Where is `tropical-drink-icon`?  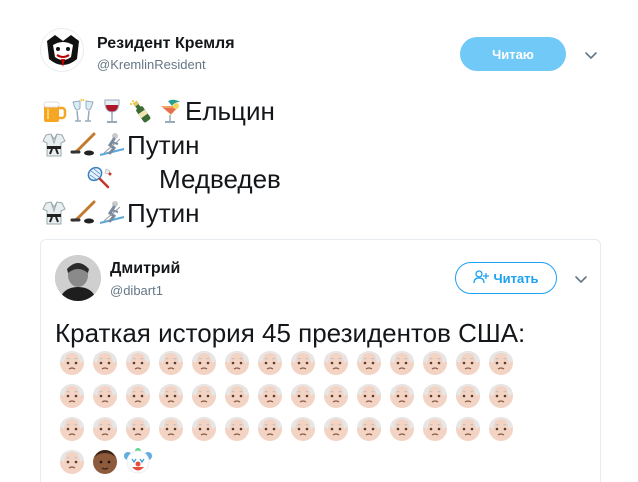
tropical-drink-icon is located at coordinates (170, 111).